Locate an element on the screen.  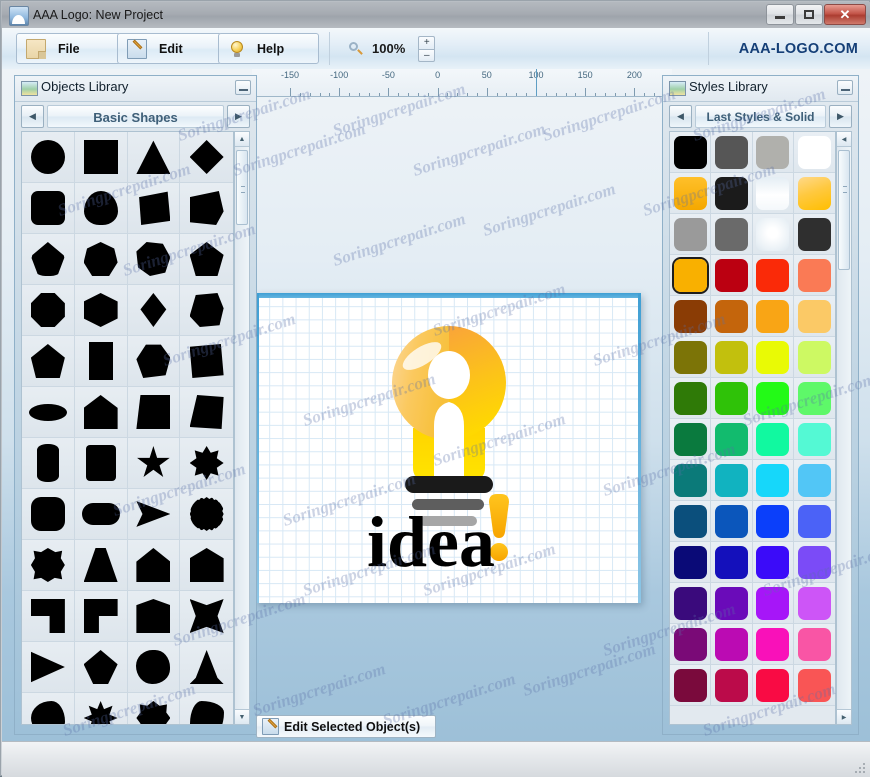
shape-item-teardrop is located at coordinates (48, 259).